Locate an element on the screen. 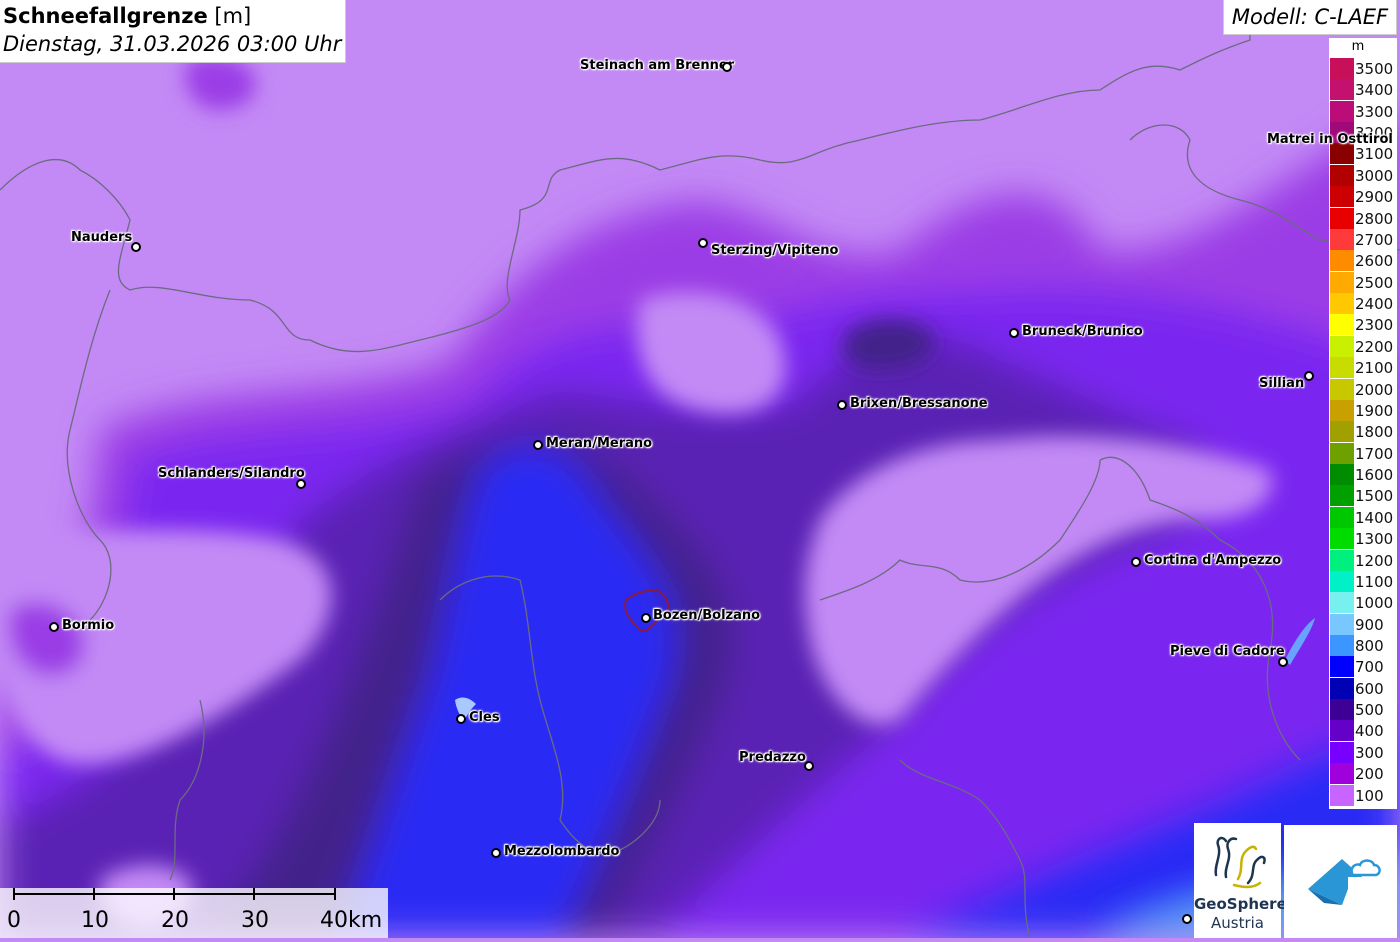 This screenshot has height=942, width=1400. city-marker-pieve is located at coordinates (1283, 662).